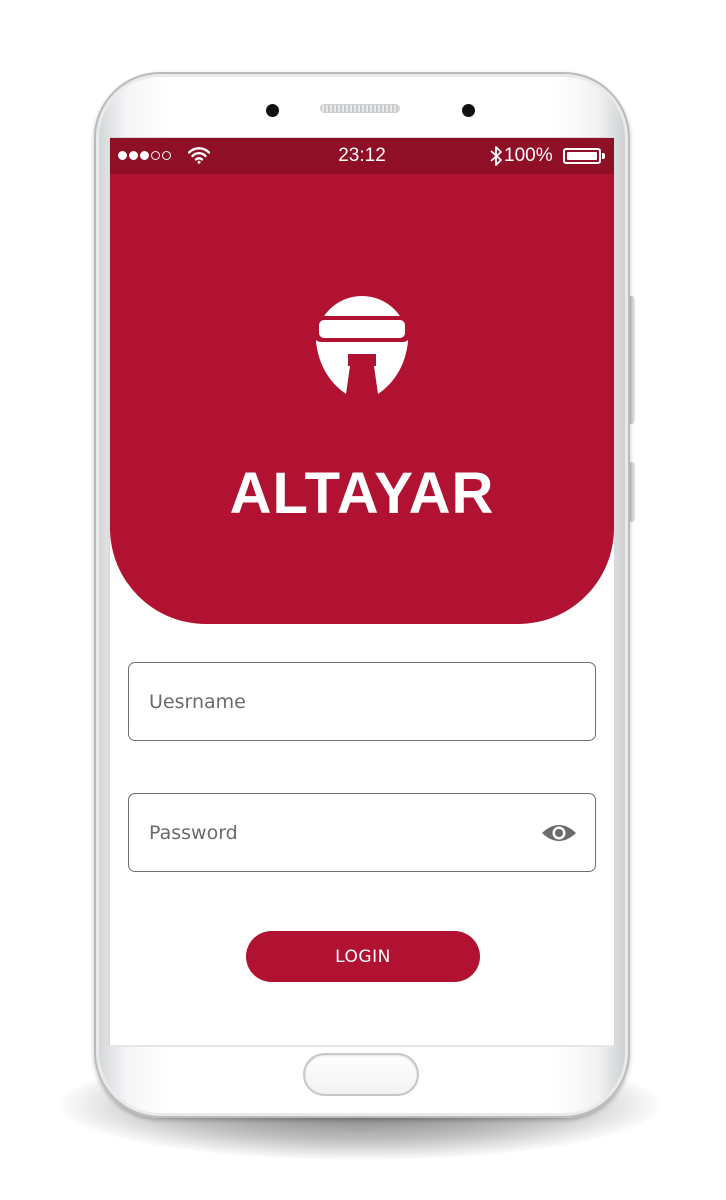  What do you see at coordinates (272, 110) in the screenshot?
I see `front-sensor` at bounding box center [272, 110].